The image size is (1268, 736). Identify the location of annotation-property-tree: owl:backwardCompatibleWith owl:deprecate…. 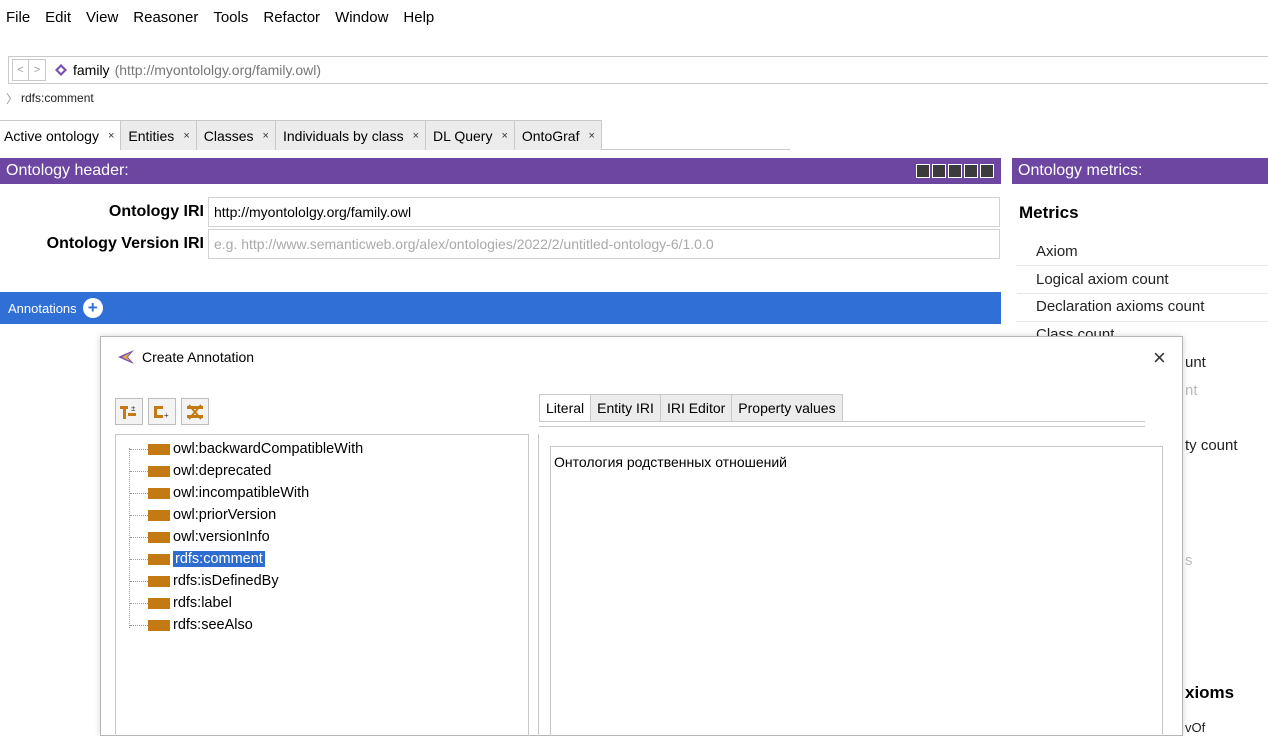
(322, 585).